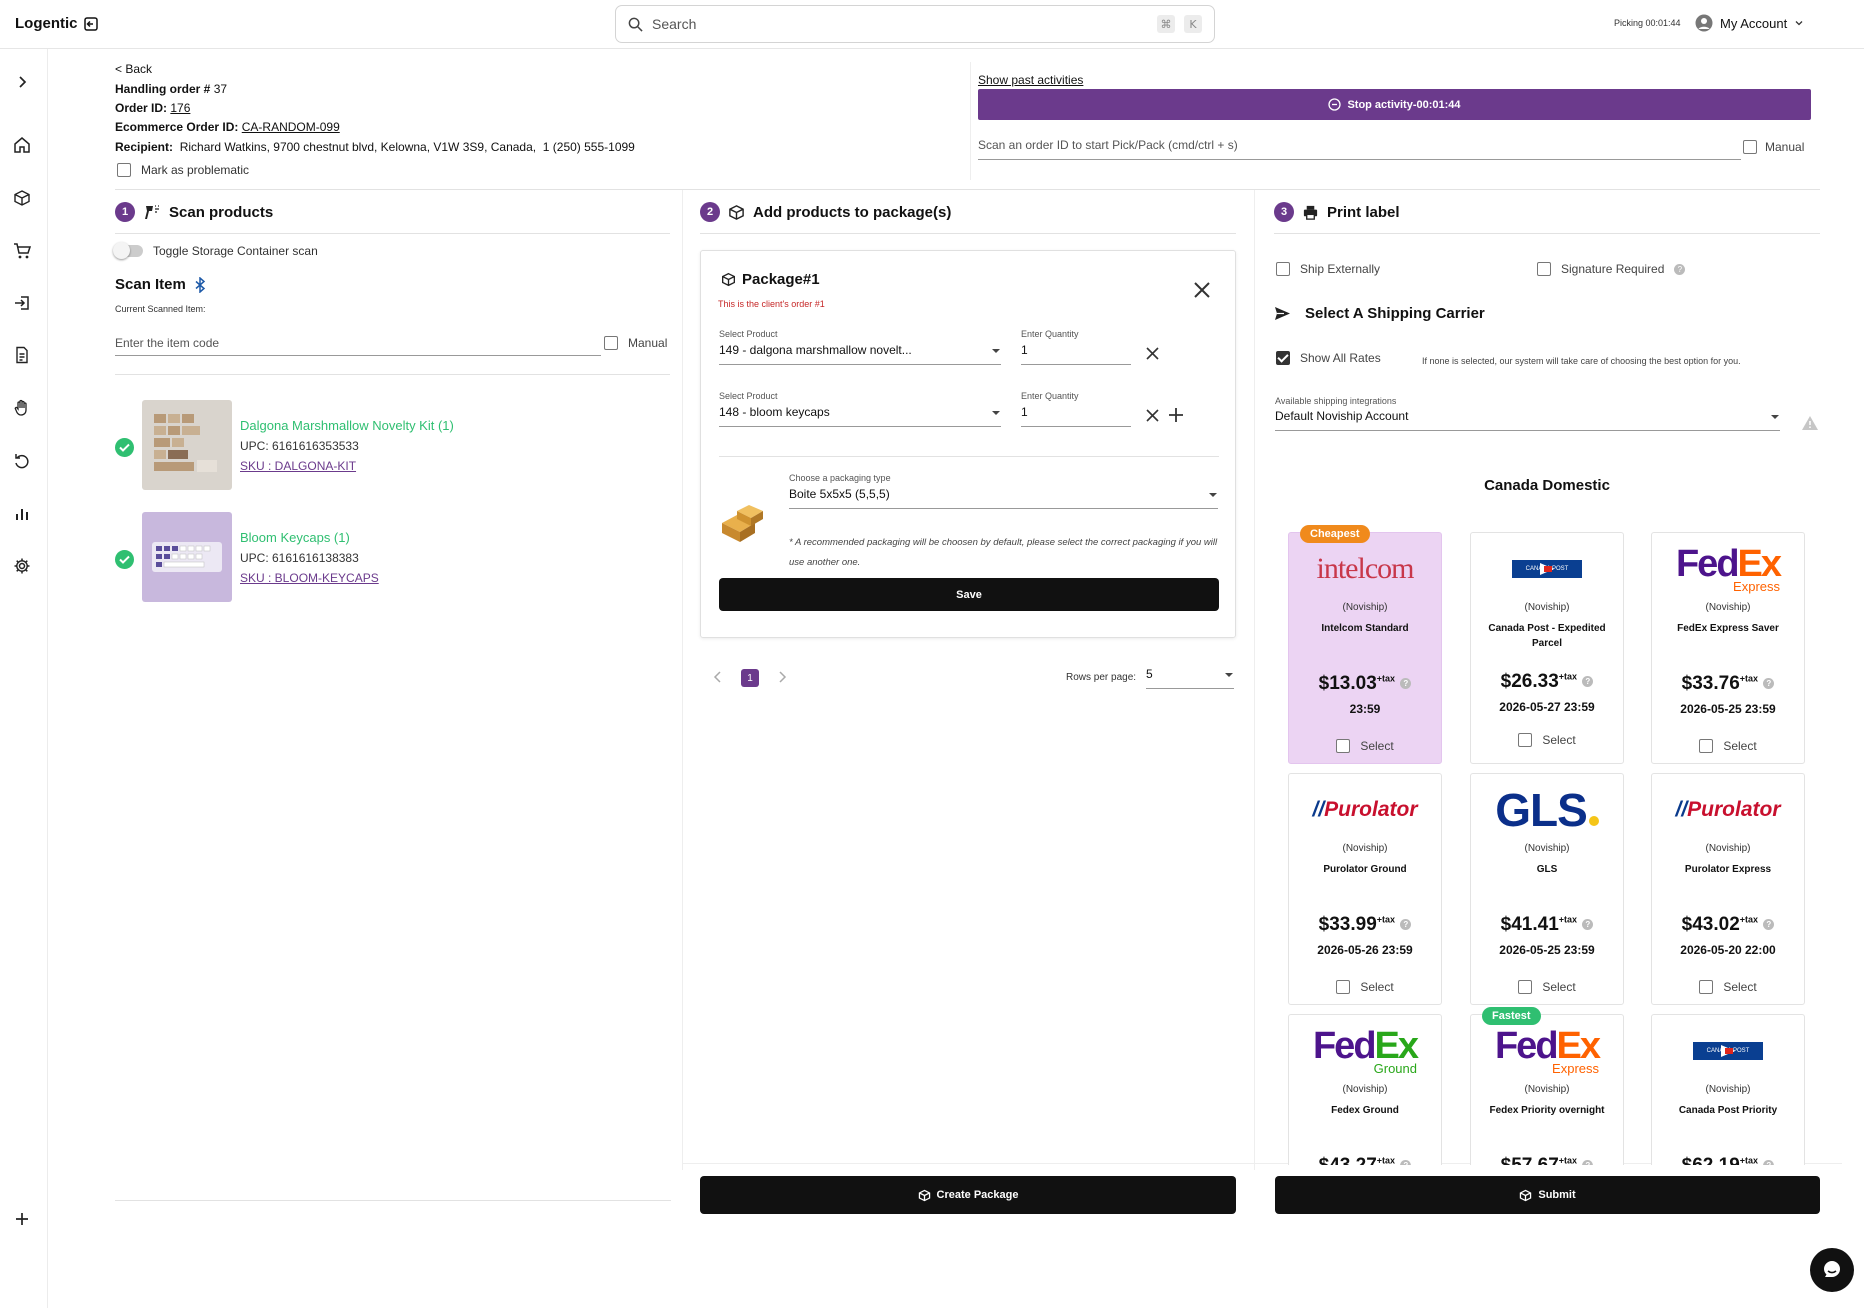 The image size is (1864, 1308). Describe the element at coordinates (750, 678) in the screenshot. I see `current-page-button: 1` at that location.